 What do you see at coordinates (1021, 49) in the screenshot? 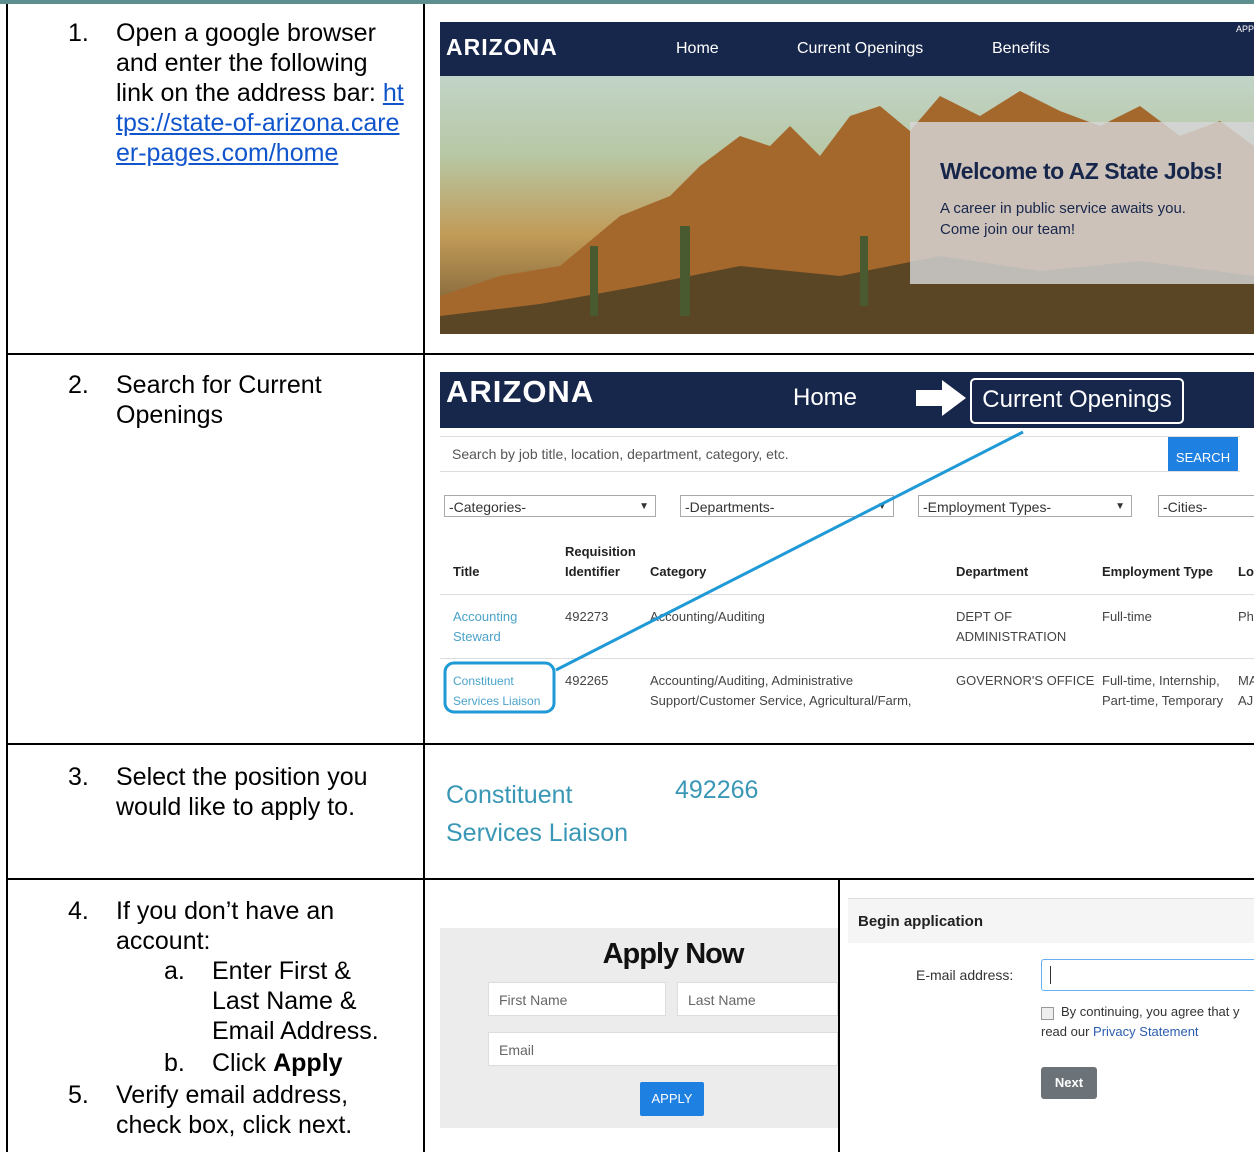
I see `nav-benefits: Benefits` at bounding box center [1021, 49].